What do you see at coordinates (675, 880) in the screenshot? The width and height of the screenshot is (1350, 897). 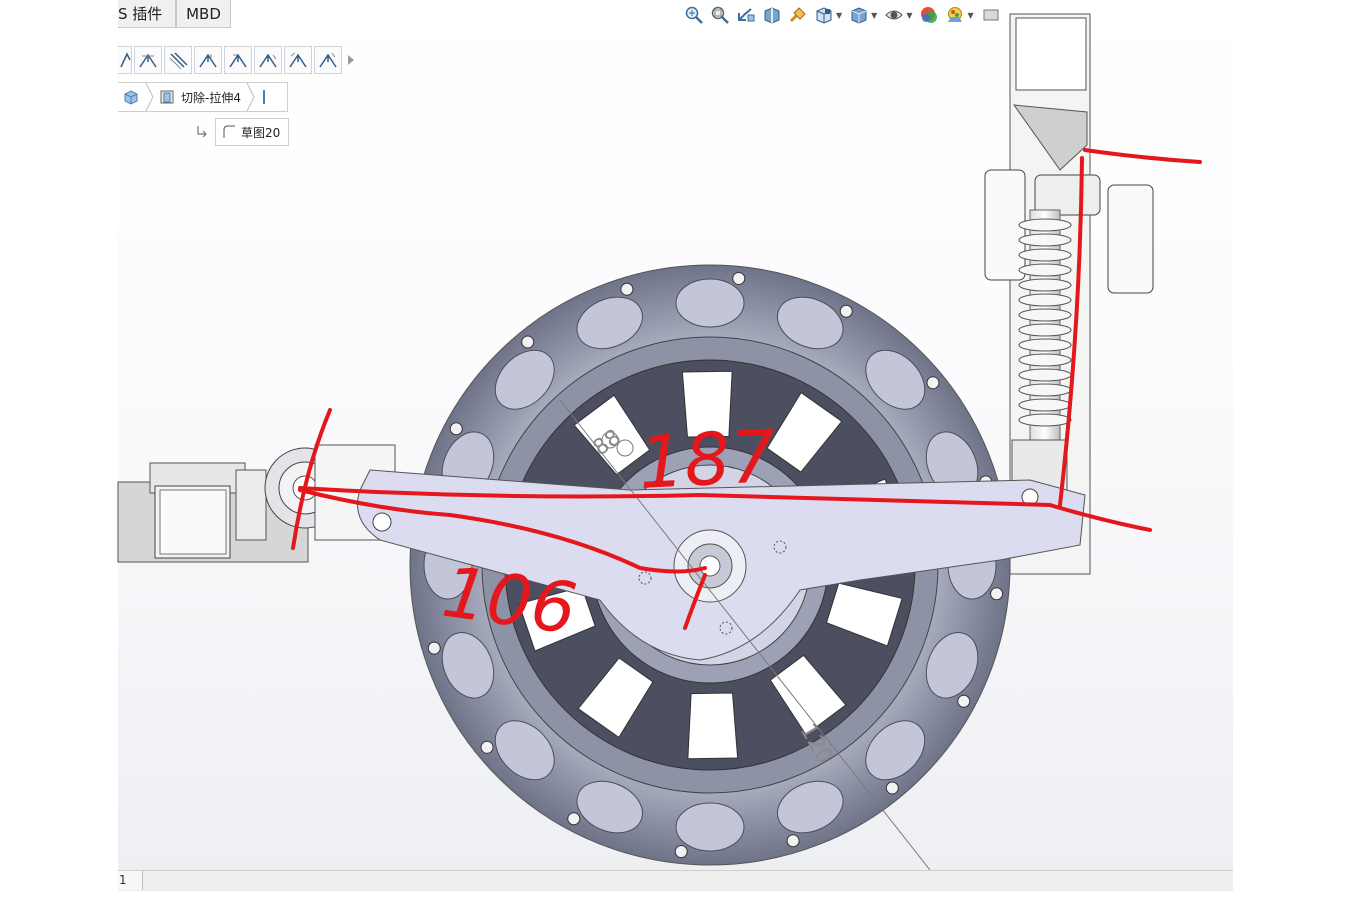 I see `status-bar: 1` at bounding box center [675, 880].